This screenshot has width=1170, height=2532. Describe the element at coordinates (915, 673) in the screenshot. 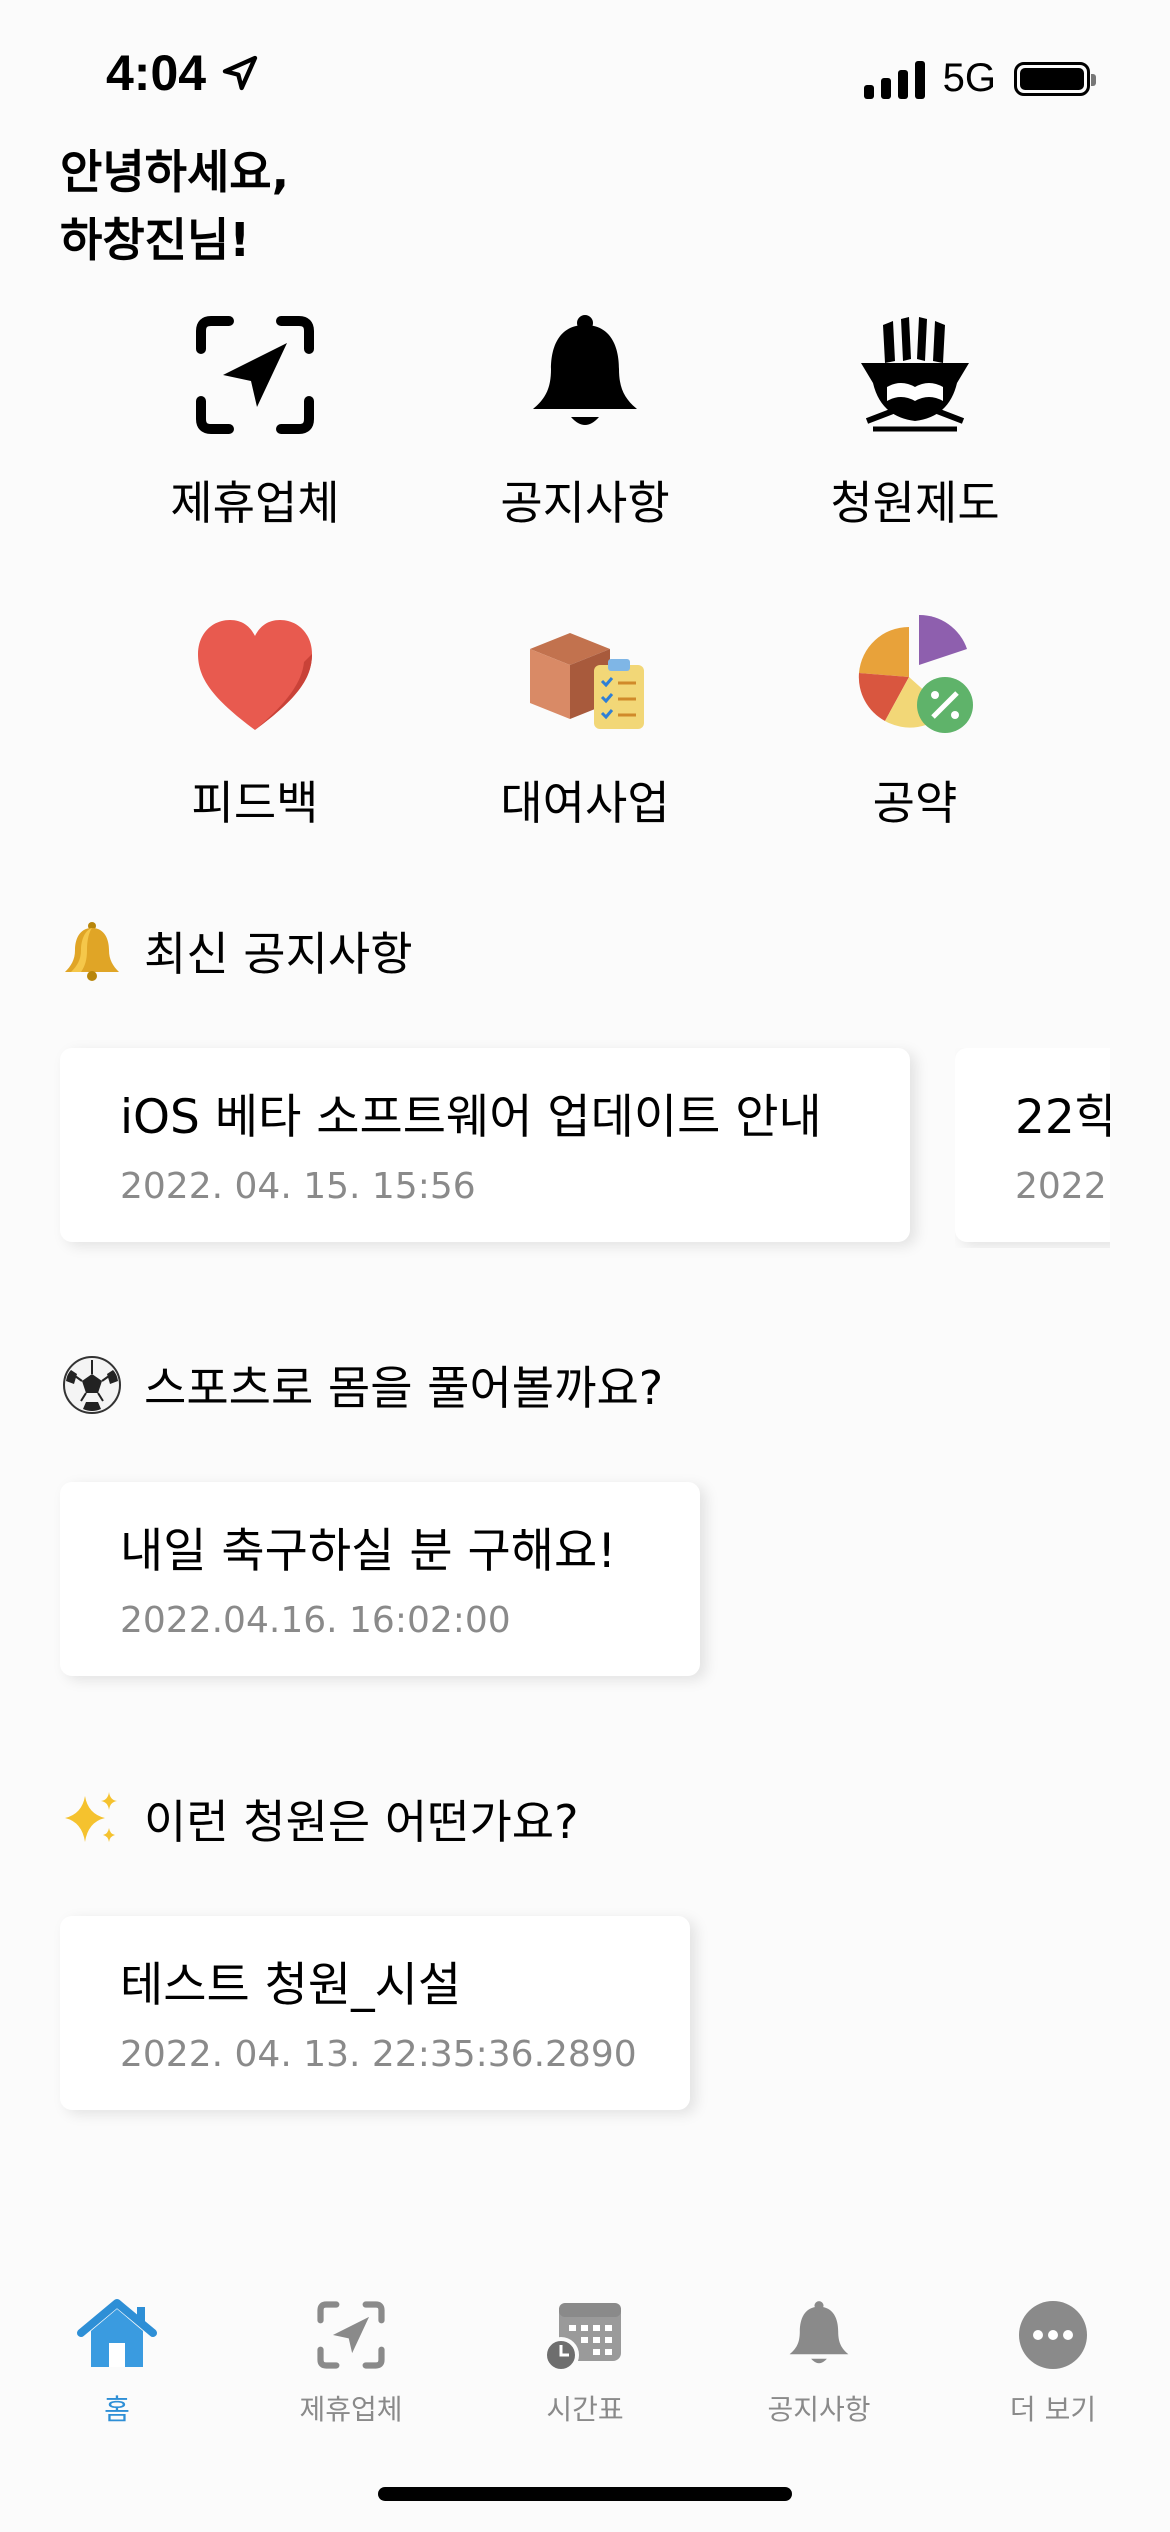

I see `pie-chart-percent-icon` at that location.